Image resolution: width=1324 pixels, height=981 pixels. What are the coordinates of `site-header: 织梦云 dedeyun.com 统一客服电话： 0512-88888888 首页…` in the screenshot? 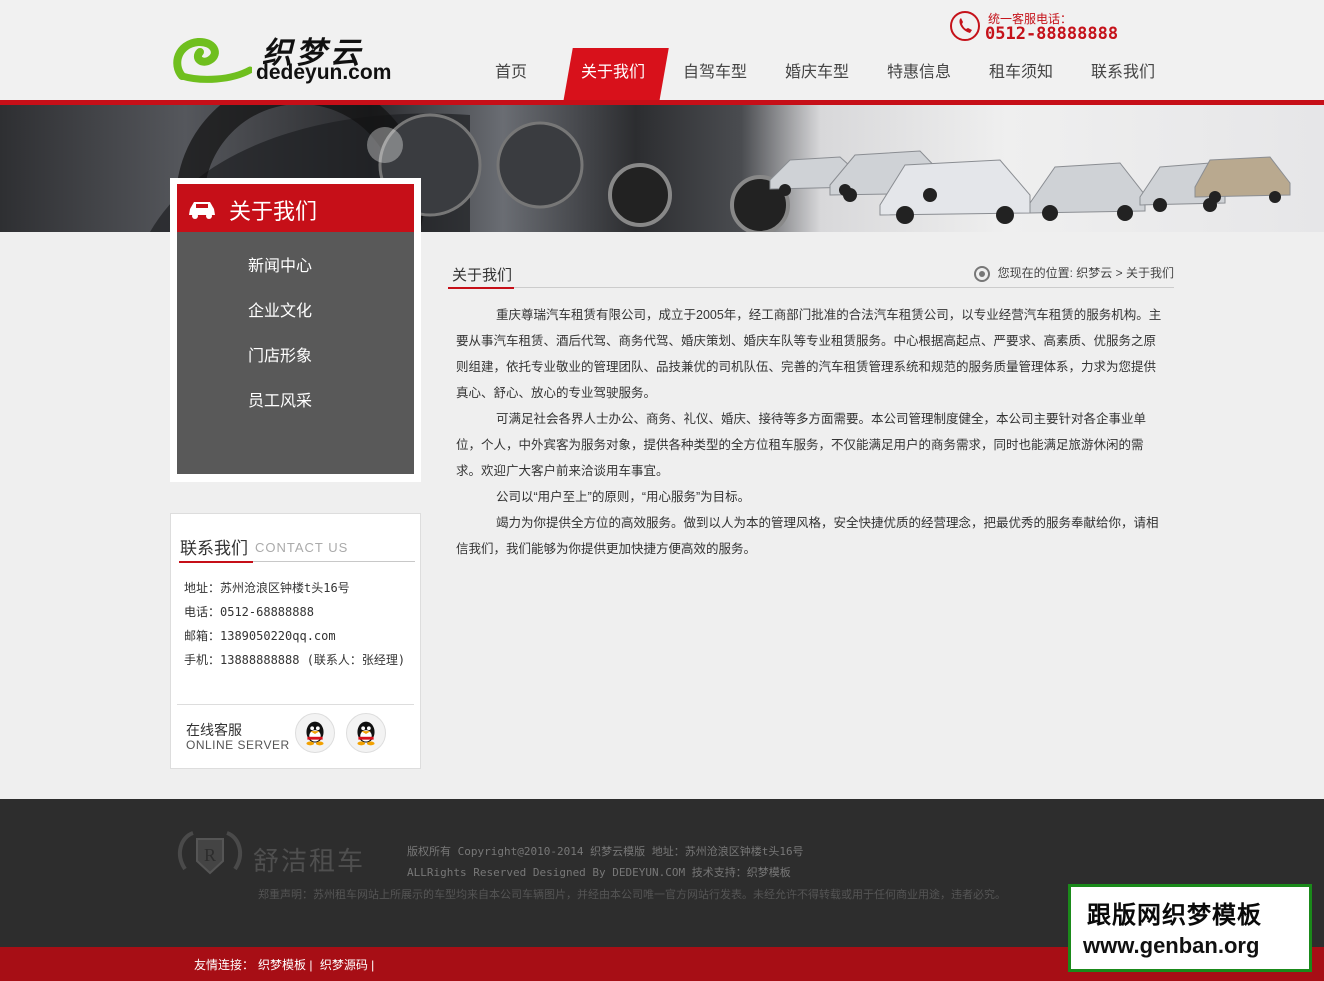 It's located at (662, 52).